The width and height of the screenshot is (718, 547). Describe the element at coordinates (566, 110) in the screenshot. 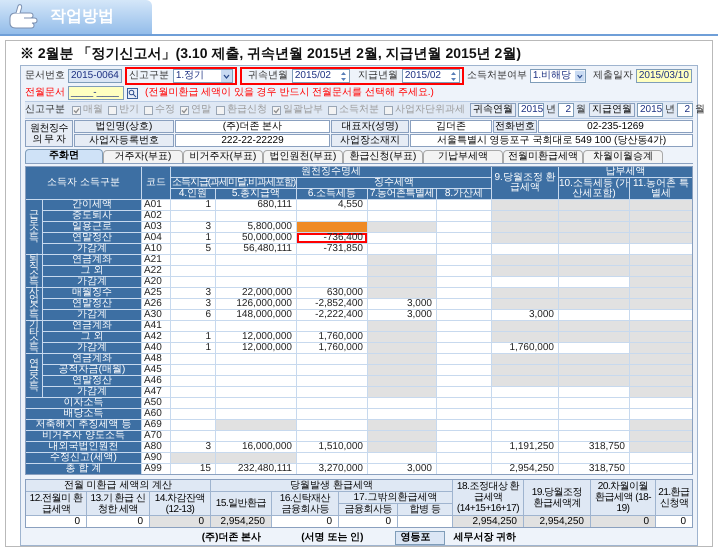

I see `input-field: 2` at that location.